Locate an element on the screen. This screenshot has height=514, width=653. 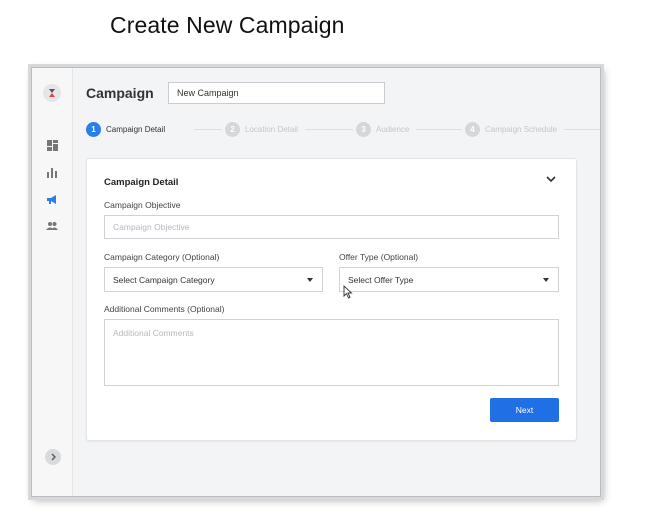
step-campaign-detail: 1 Campaign Detail is located at coordinates (125, 129).